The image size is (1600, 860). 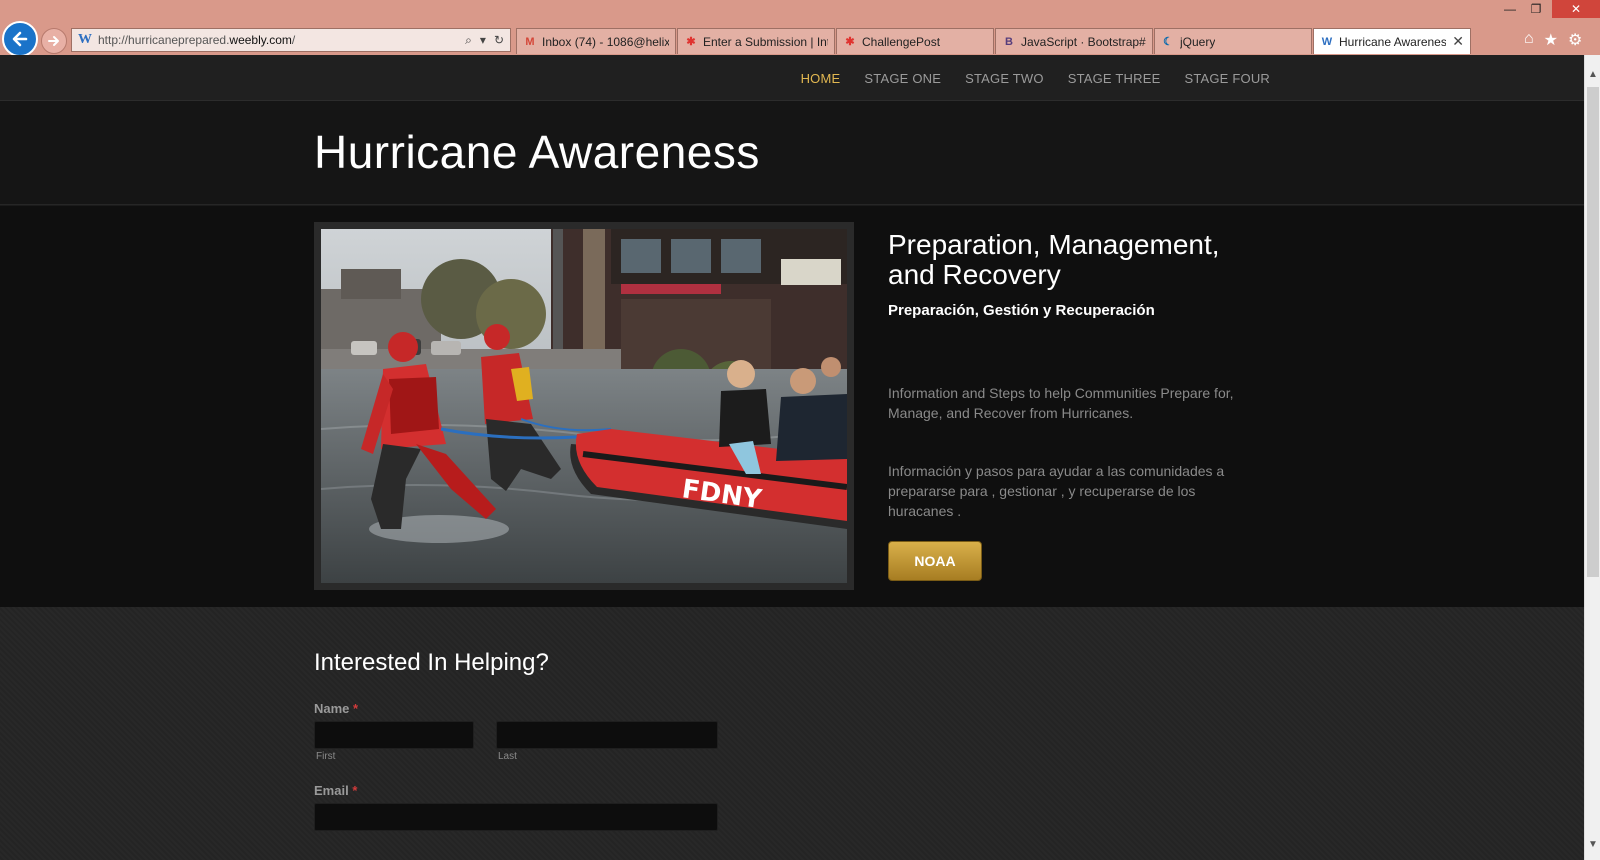 What do you see at coordinates (507, 756) in the screenshot?
I see `last-name-sublabel: Last` at bounding box center [507, 756].